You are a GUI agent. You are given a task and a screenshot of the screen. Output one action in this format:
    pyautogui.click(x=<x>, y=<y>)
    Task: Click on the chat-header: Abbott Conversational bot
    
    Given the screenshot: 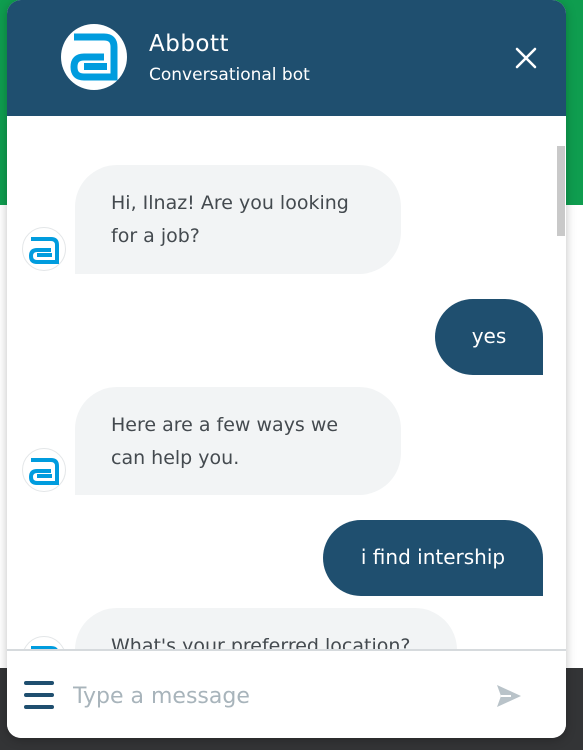 What is the action you would take?
    pyautogui.click(x=286, y=58)
    